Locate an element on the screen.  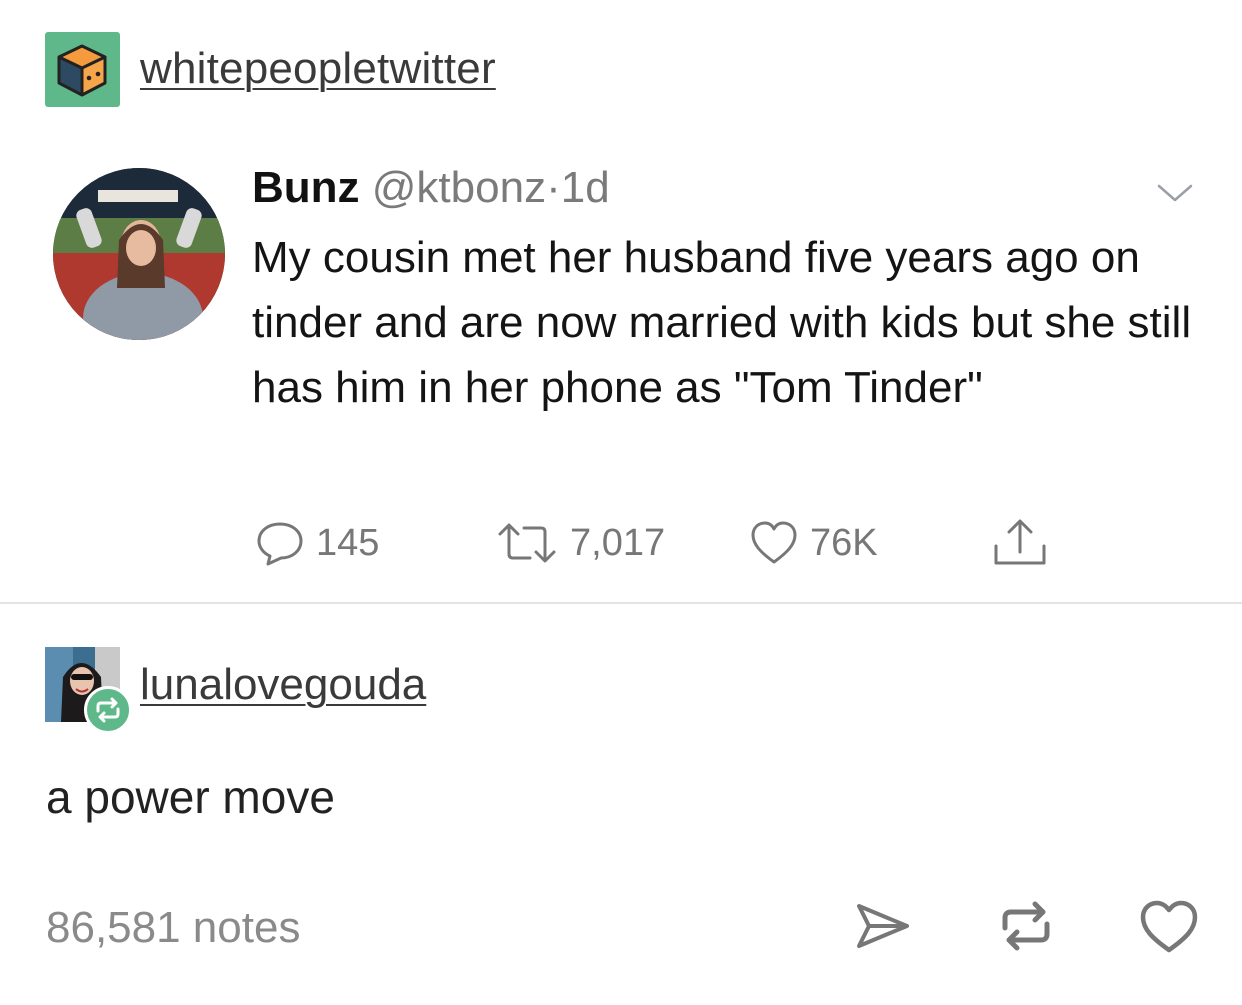
cube-icon is located at coordinates (82, 70).